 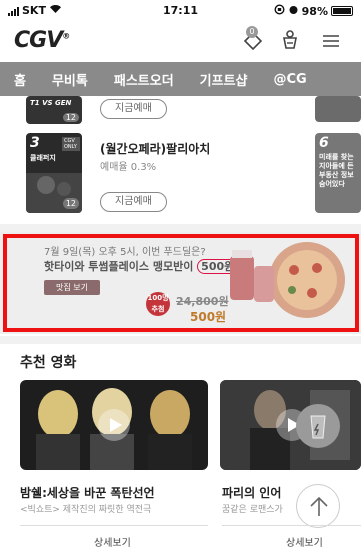 What do you see at coordinates (342, 11) in the screenshot?
I see `battery-icon` at bounding box center [342, 11].